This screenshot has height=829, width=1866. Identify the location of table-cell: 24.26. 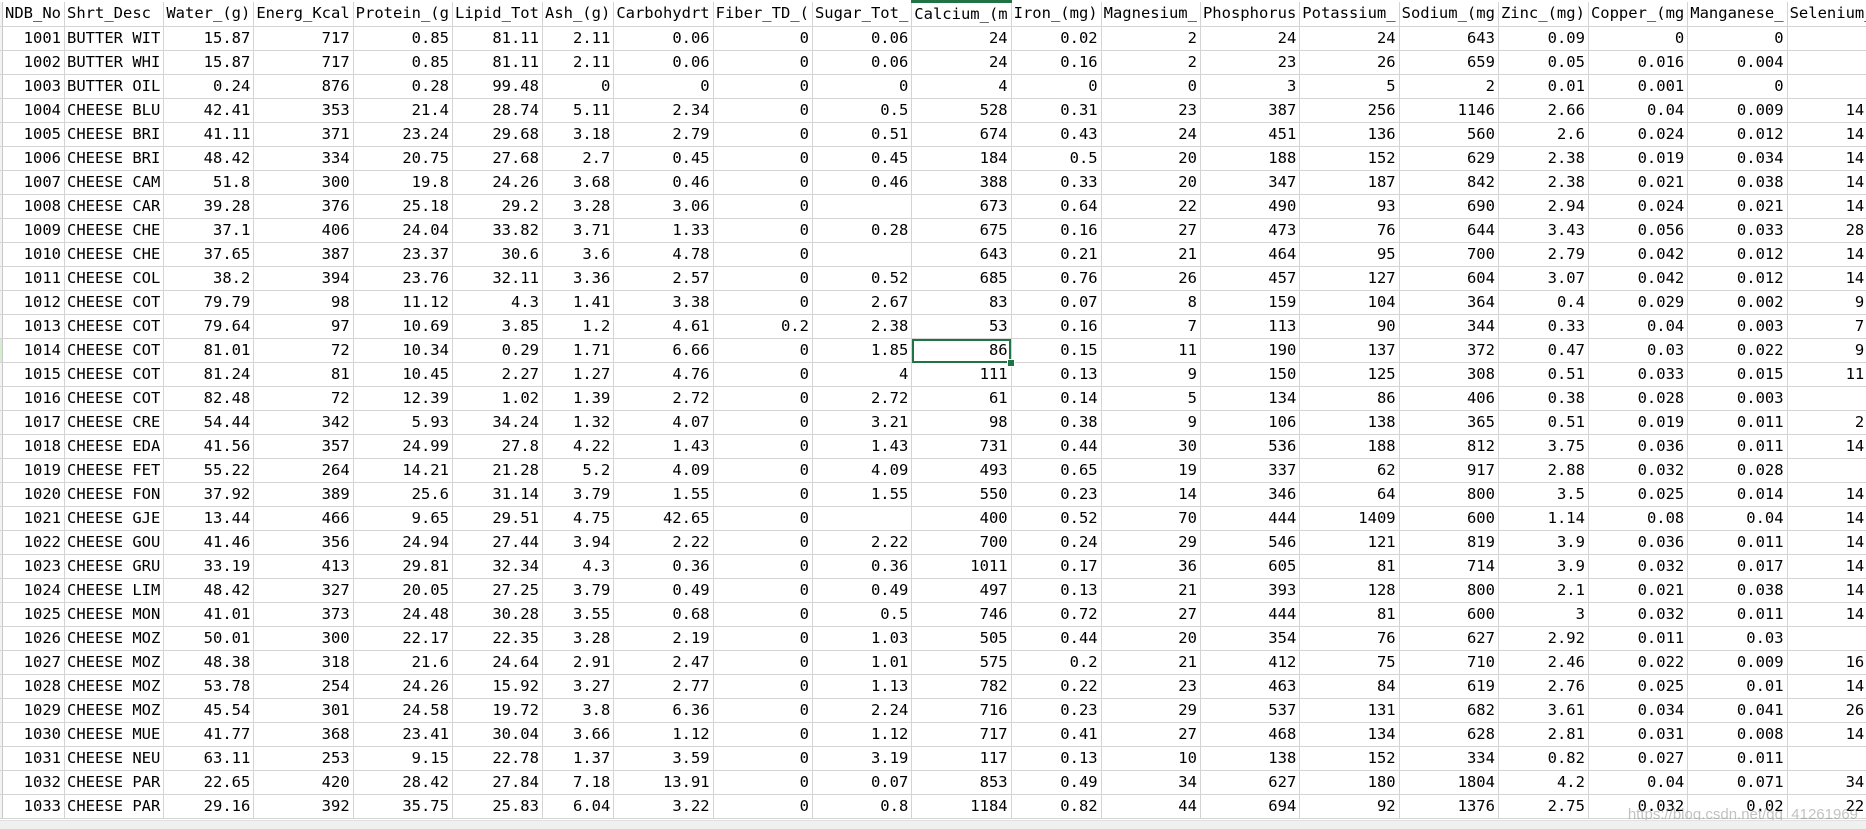
(497, 182).